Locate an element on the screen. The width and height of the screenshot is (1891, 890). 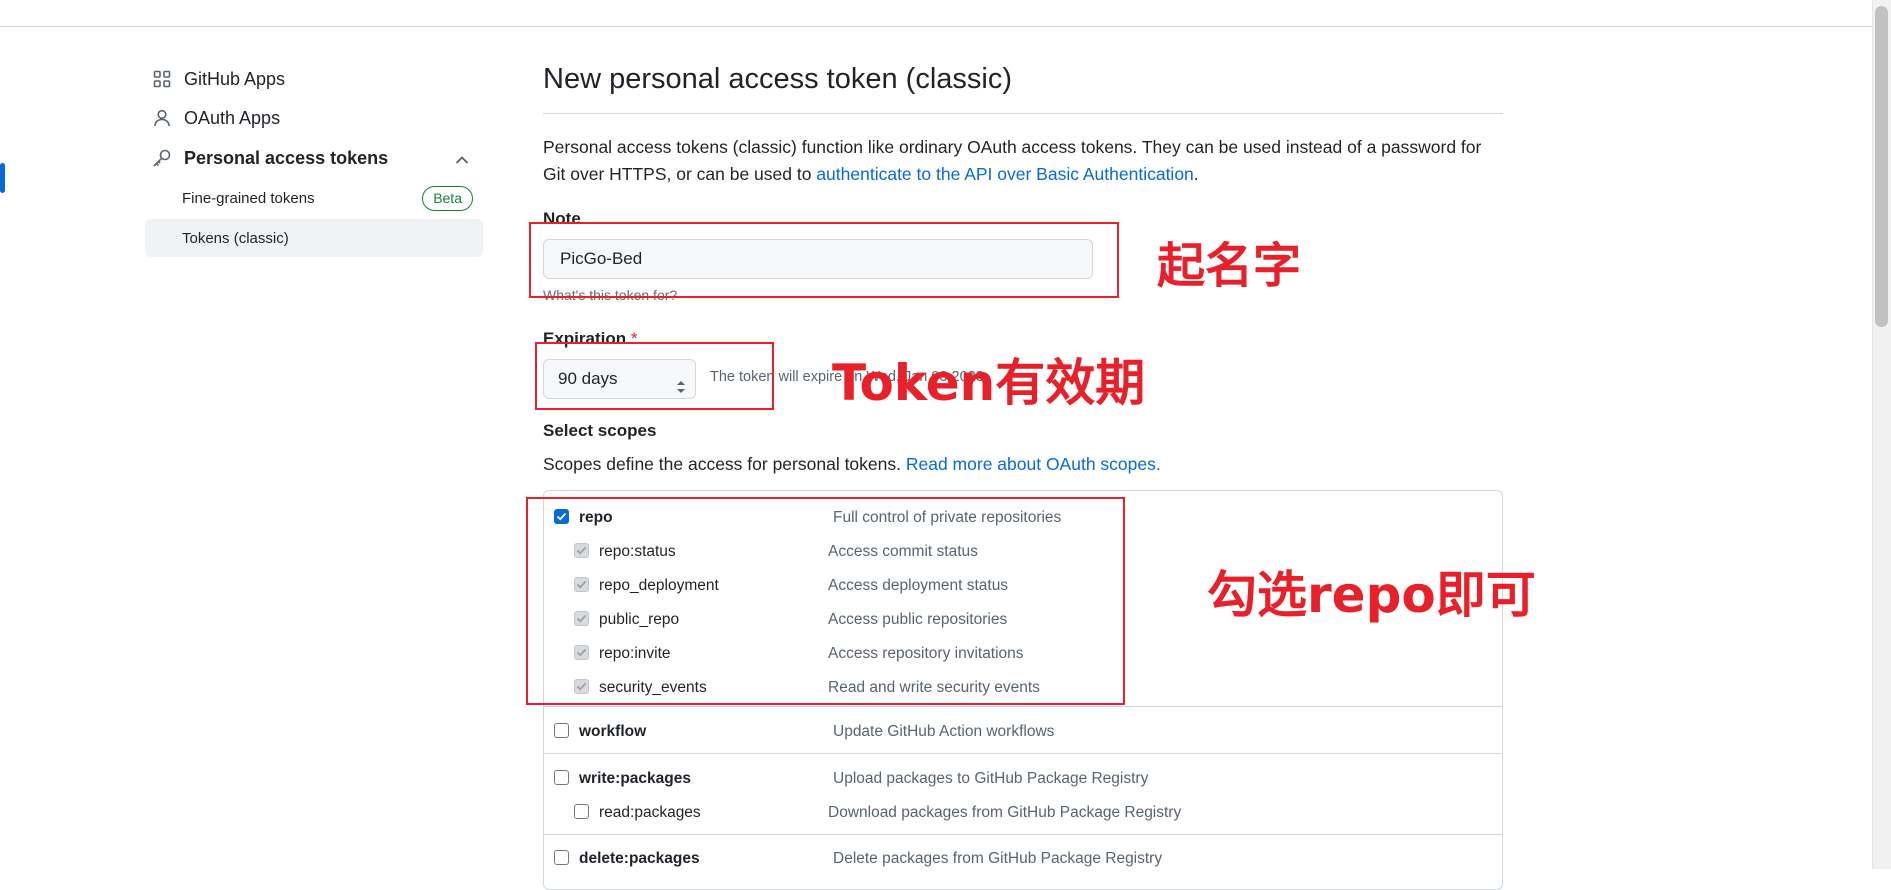
annotation-expiration-box is located at coordinates (654, 376).